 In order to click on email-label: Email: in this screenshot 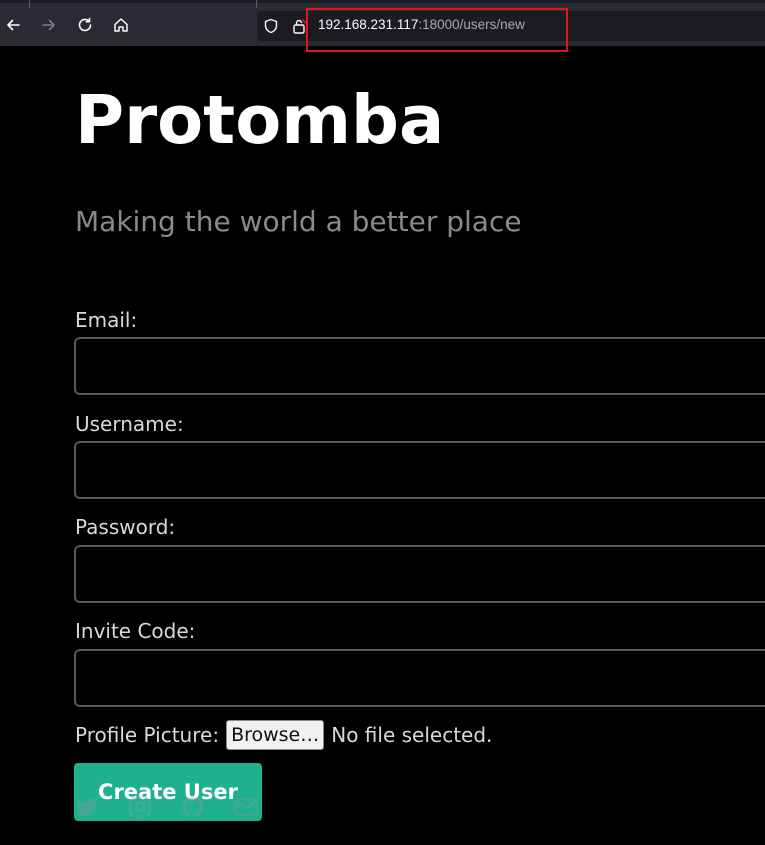, I will do `click(106, 320)`.